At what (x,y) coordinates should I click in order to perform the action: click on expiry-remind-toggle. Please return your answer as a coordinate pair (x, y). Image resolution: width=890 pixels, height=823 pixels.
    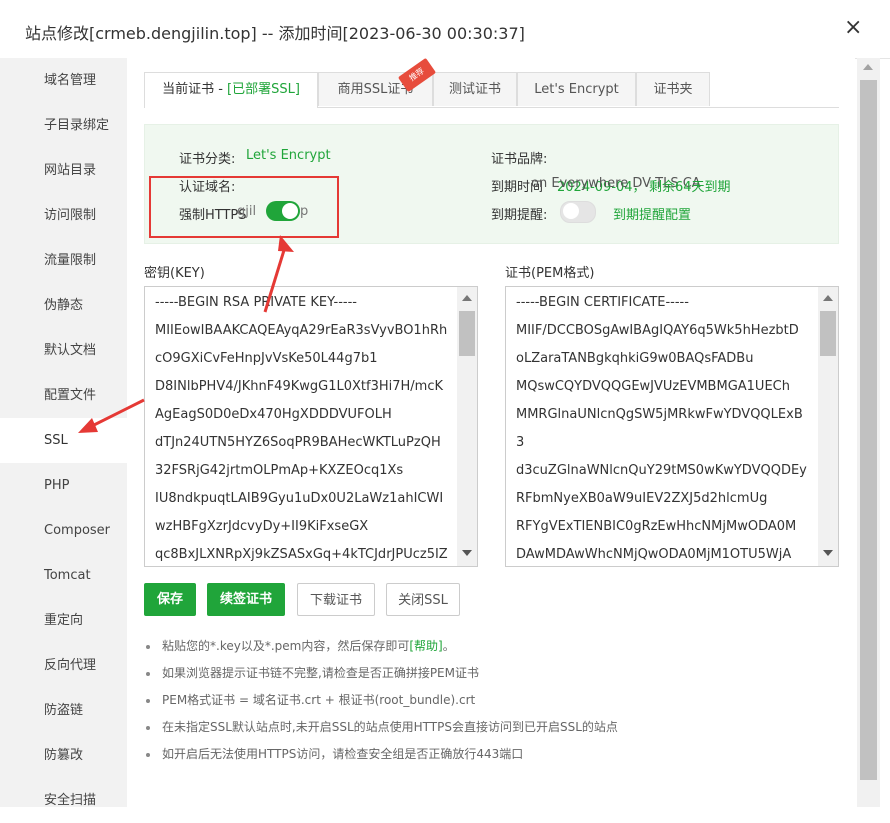
    Looking at the image, I should click on (578, 212).